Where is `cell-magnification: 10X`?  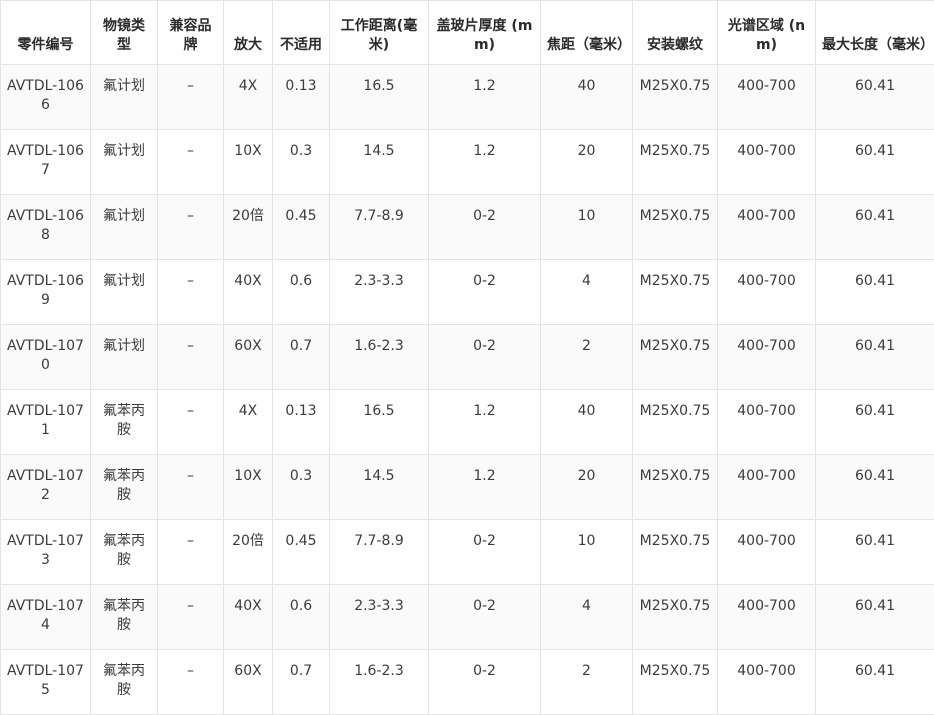 cell-magnification: 10X is located at coordinates (248, 162).